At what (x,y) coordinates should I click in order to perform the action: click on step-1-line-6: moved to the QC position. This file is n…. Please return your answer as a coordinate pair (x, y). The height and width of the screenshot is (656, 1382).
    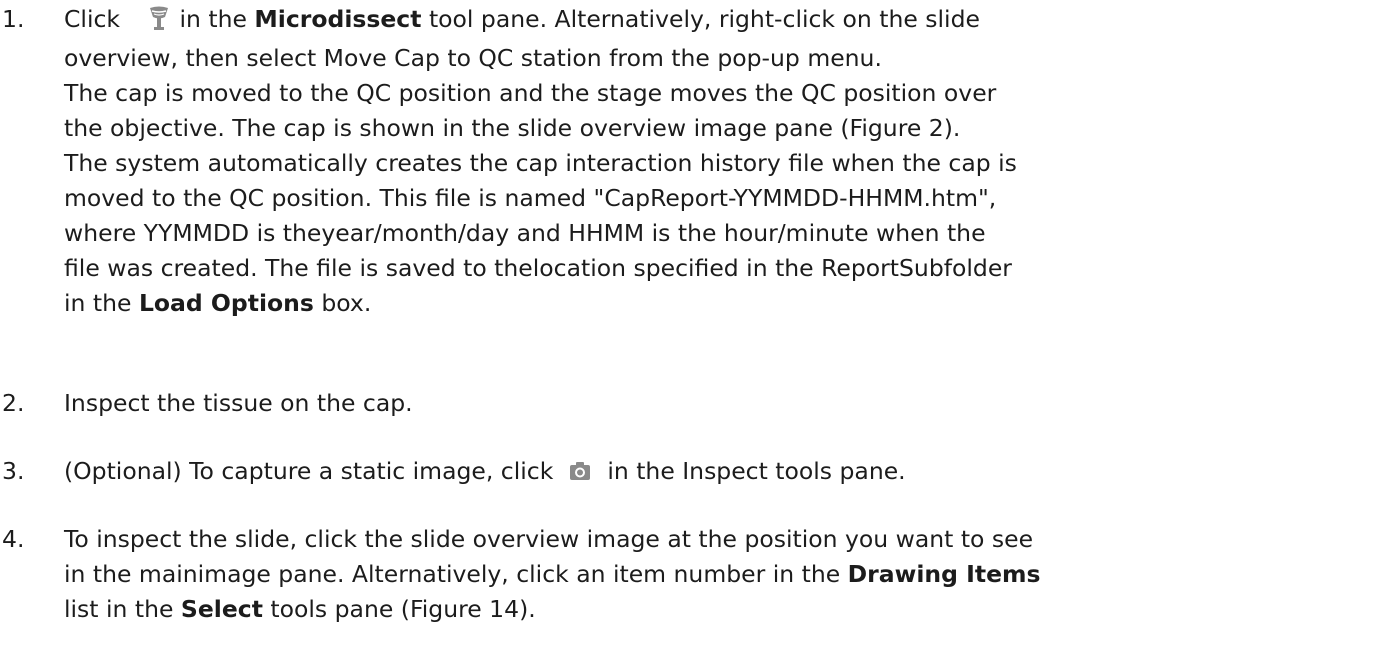
    Looking at the image, I should click on (530, 198).